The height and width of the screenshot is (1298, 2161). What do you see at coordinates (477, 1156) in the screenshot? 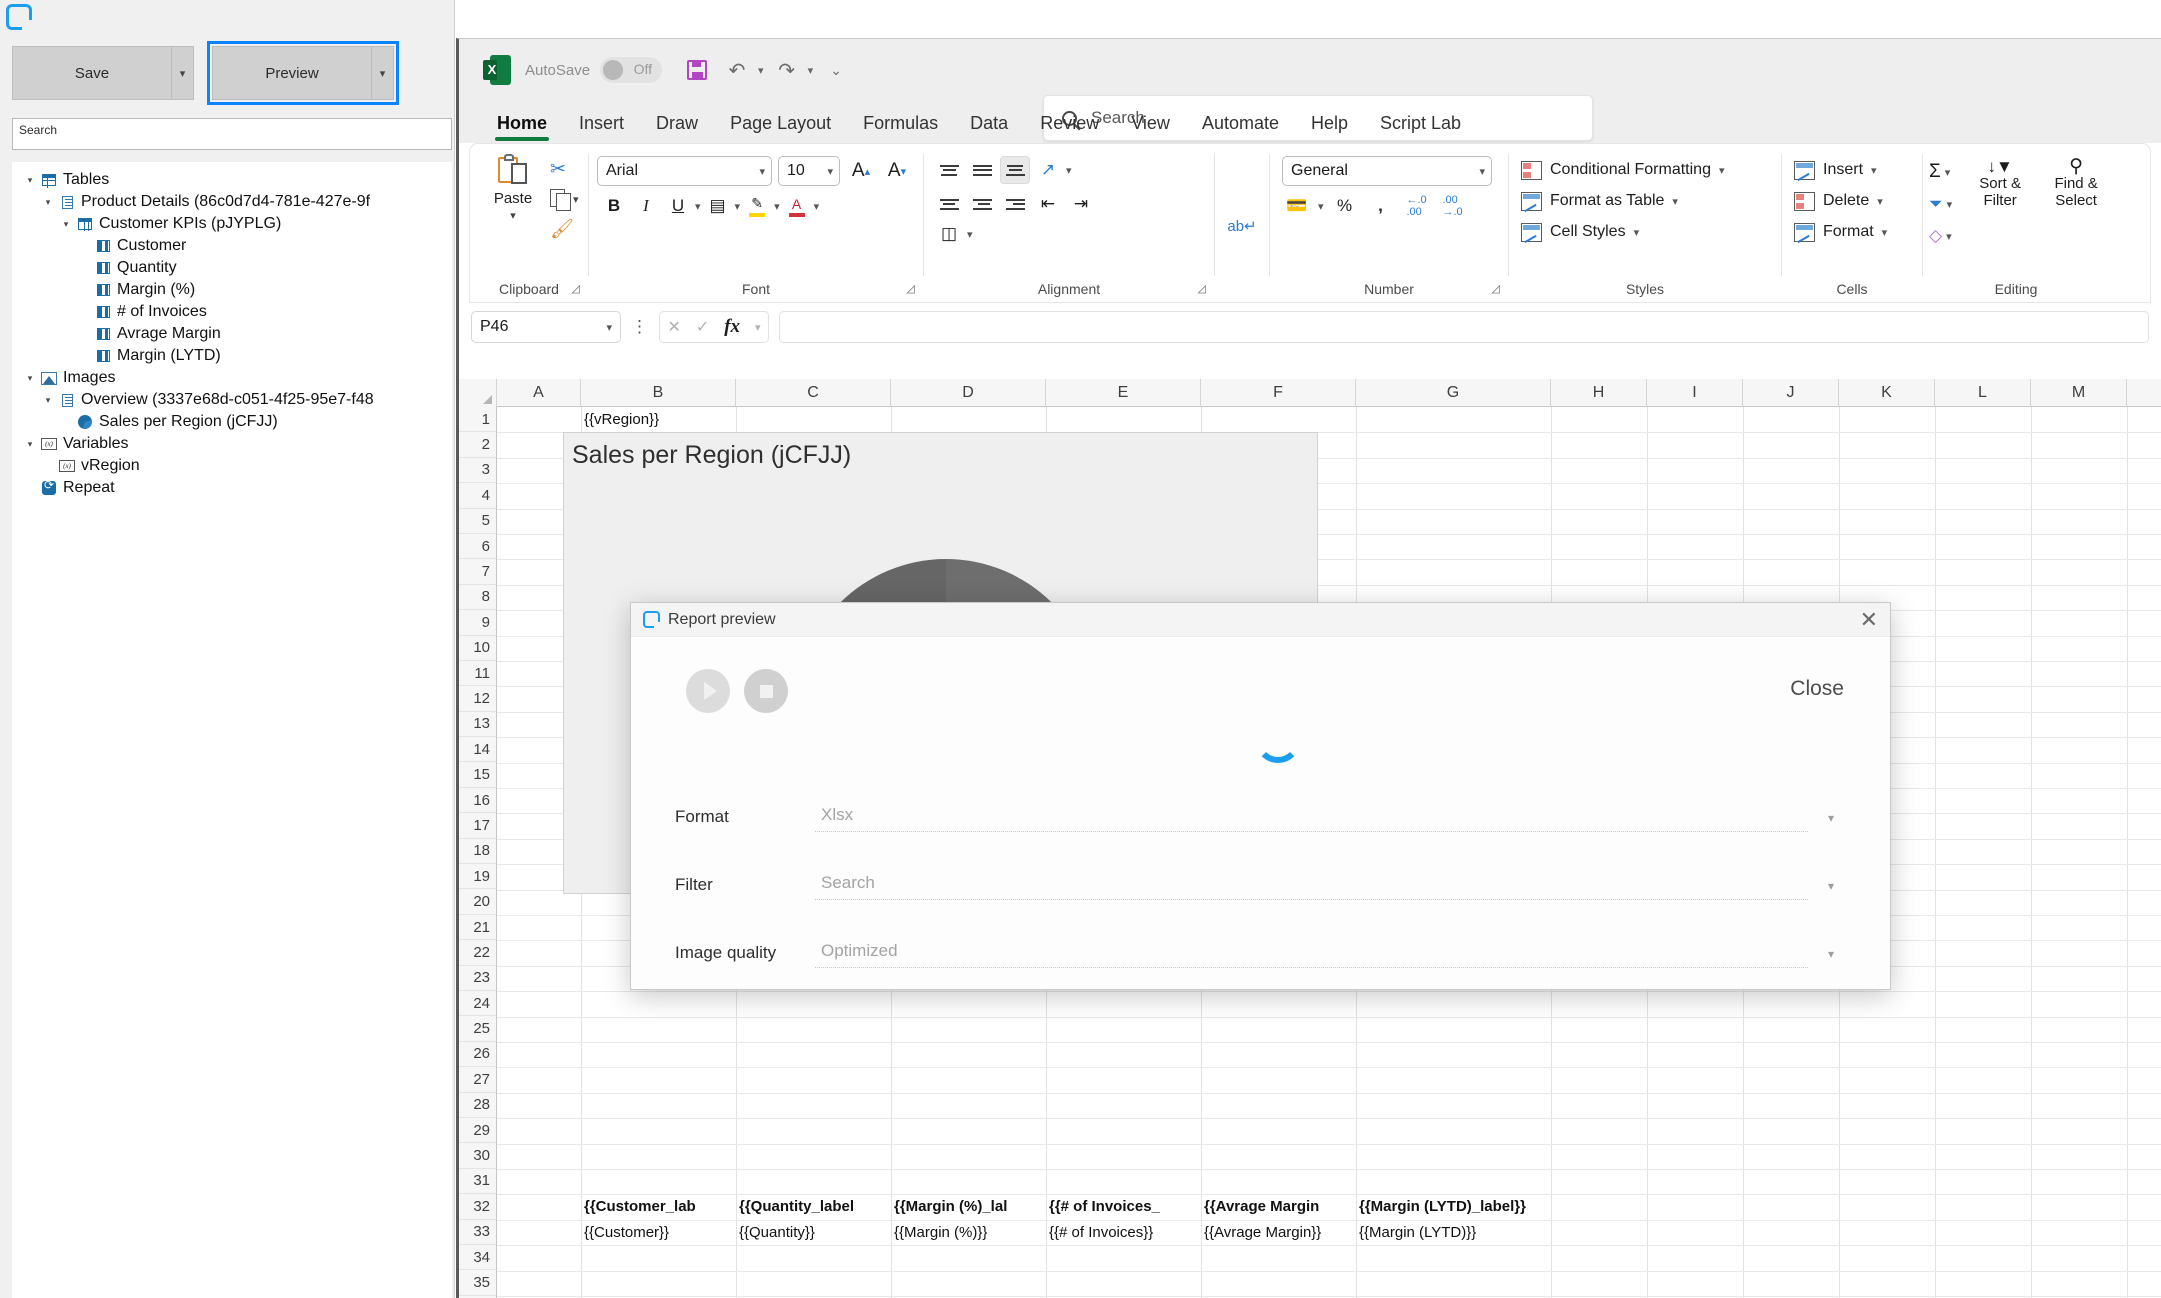
I see `row-header-30: 30` at bounding box center [477, 1156].